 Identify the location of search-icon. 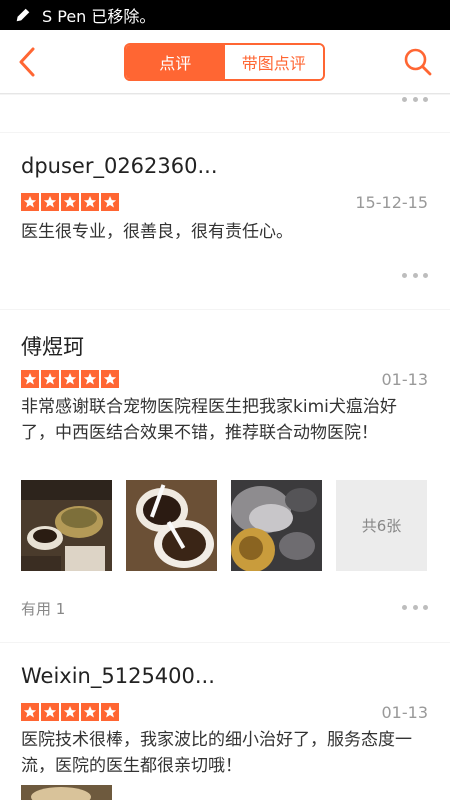
(418, 62).